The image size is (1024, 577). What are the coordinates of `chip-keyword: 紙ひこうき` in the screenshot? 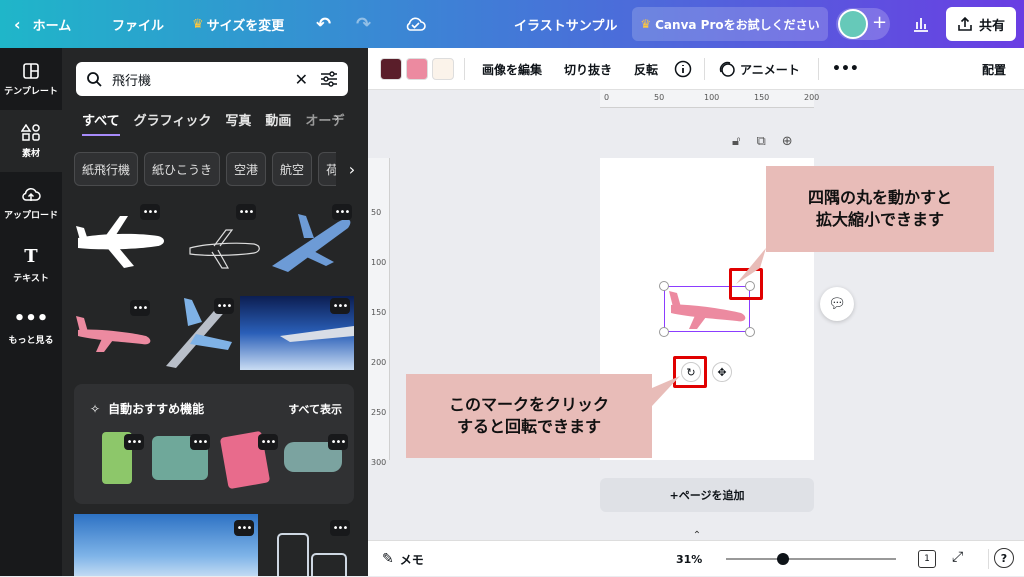 It's located at (182, 169).